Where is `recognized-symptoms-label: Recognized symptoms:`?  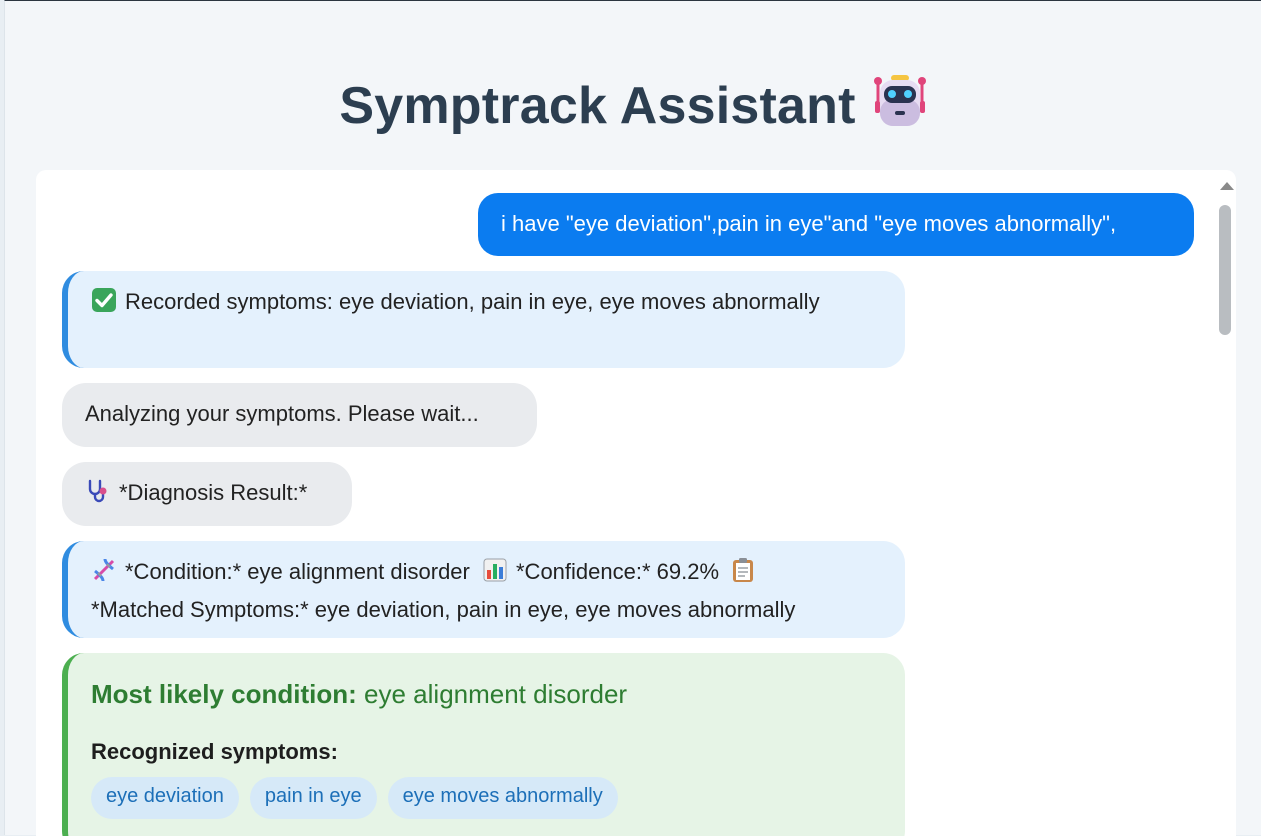
recognized-symptoms-label: Recognized symptoms: is located at coordinates (214, 751).